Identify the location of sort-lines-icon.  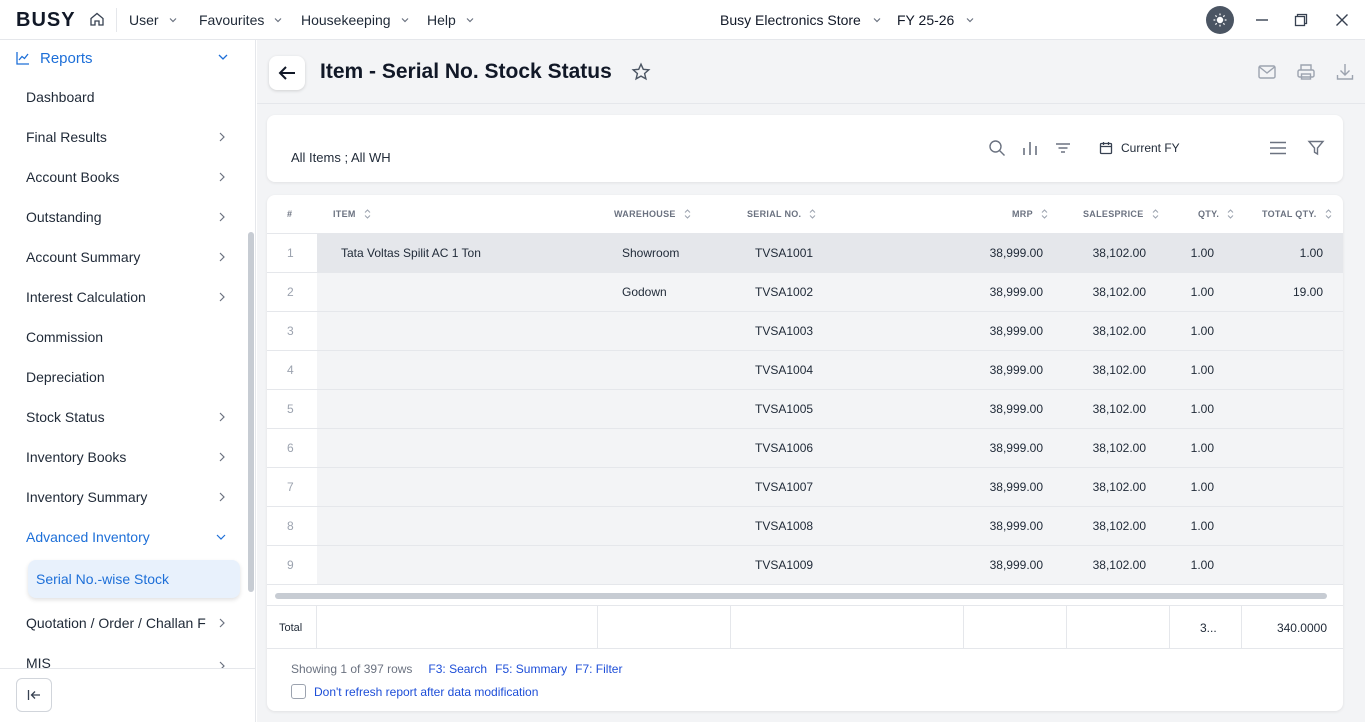
(1063, 148).